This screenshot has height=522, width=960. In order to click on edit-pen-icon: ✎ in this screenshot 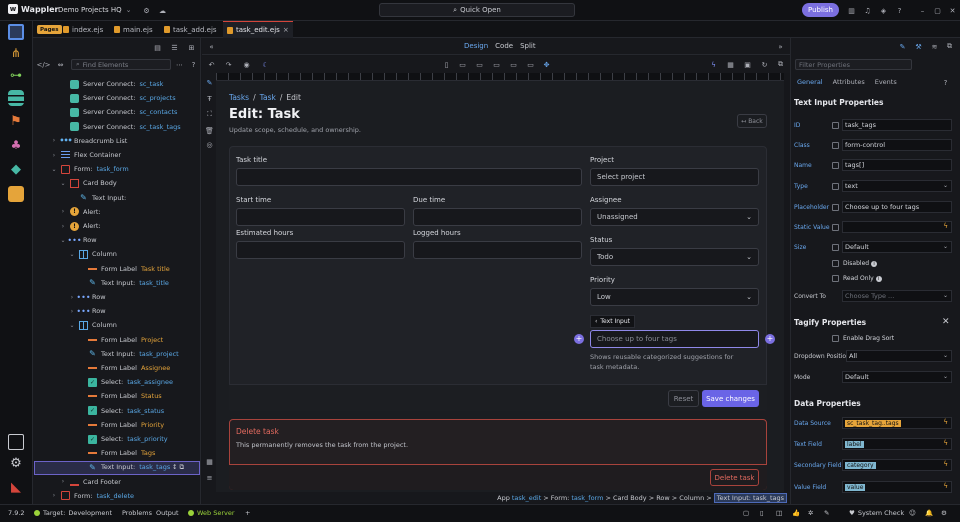, I will do `click(209, 82)`.